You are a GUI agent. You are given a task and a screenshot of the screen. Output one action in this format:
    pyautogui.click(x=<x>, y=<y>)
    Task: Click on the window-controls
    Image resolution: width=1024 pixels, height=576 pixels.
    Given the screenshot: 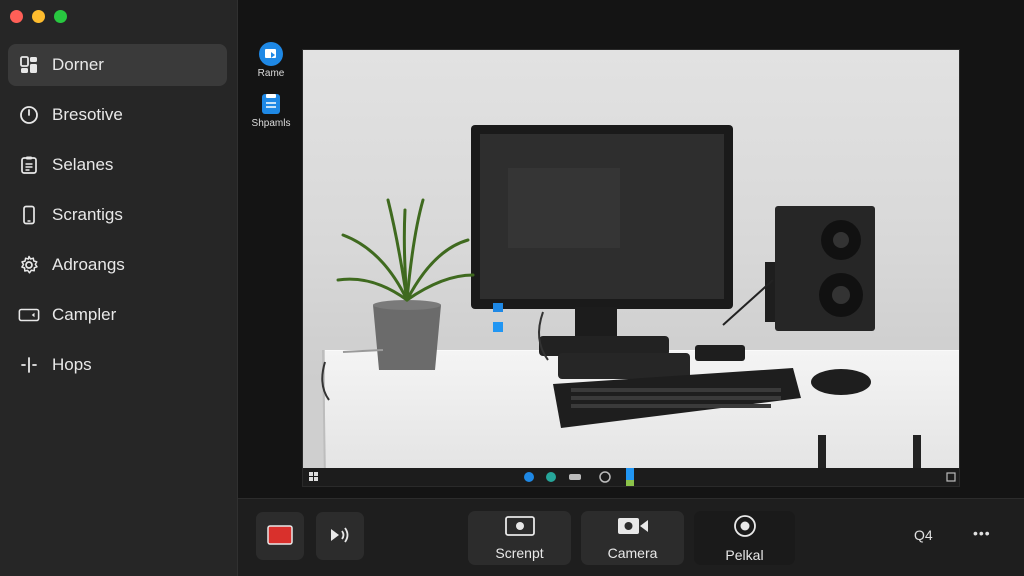 What is the action you would take?
    pyautogui.click(x=38, y=16)
    